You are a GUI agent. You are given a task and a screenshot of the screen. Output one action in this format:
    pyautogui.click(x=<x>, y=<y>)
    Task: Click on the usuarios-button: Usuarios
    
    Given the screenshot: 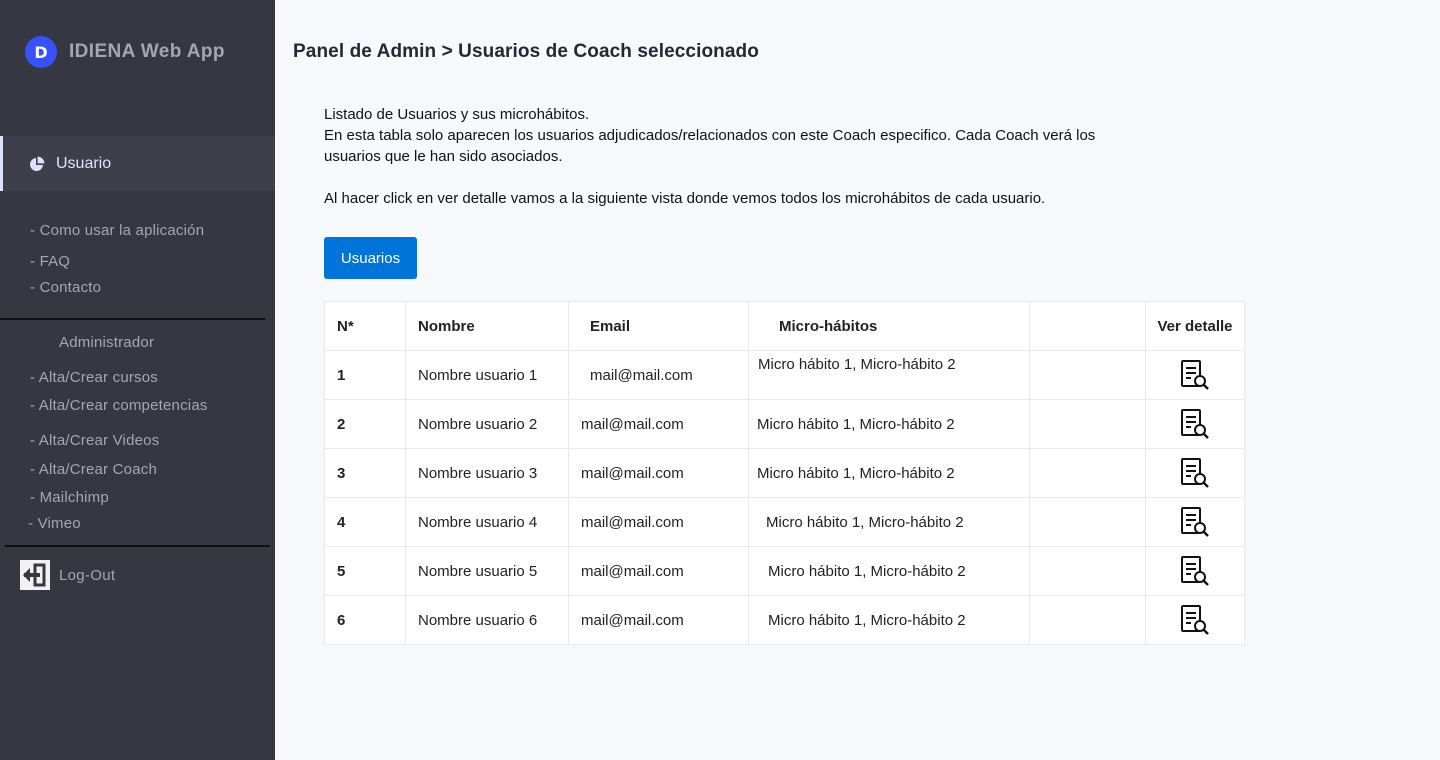 What is the action you would take?
    pyautogui.click(x=370, y=258)
    